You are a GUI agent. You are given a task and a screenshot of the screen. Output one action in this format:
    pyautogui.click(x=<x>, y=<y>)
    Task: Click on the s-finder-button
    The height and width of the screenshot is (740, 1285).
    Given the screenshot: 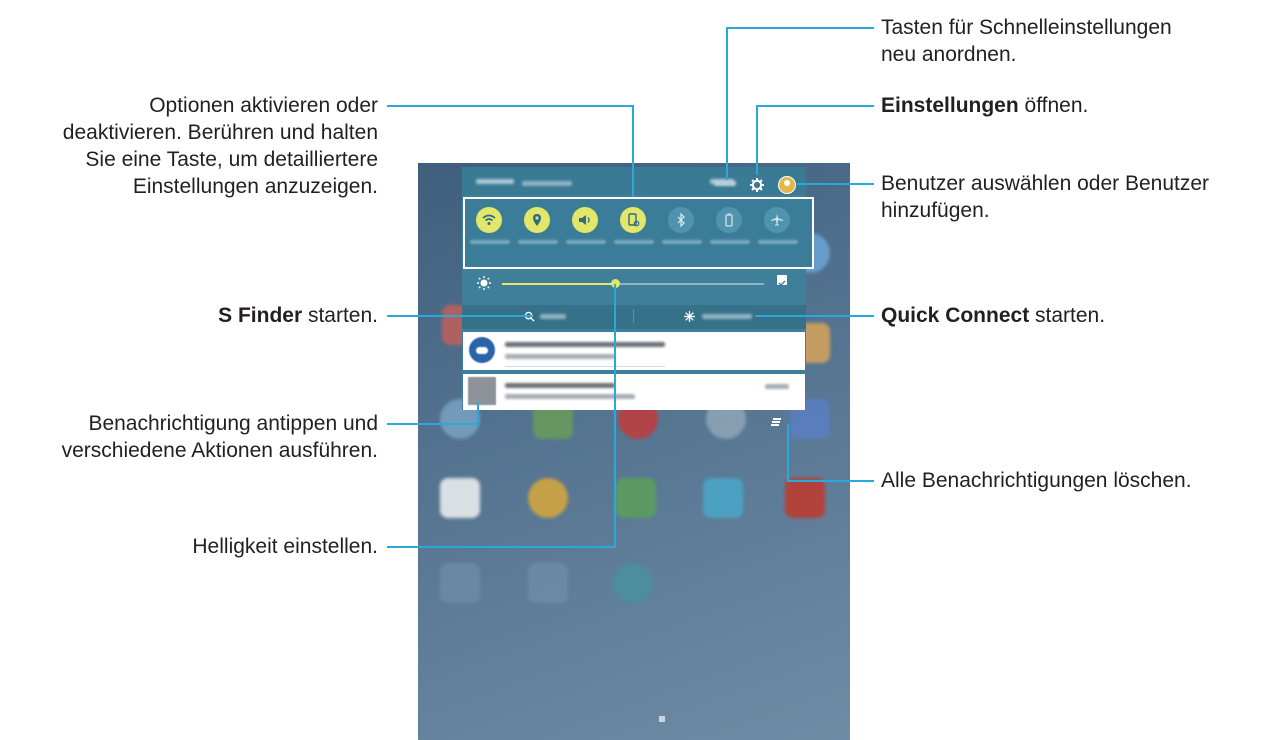 What is the action you would take?
    pyautogui.click(x=550, y=316)
    